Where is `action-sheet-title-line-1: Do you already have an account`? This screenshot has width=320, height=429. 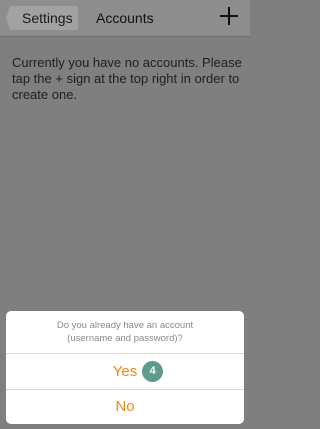 action-sheet-title-line-1: Do you already have an account is located at coordinates (125, 325).